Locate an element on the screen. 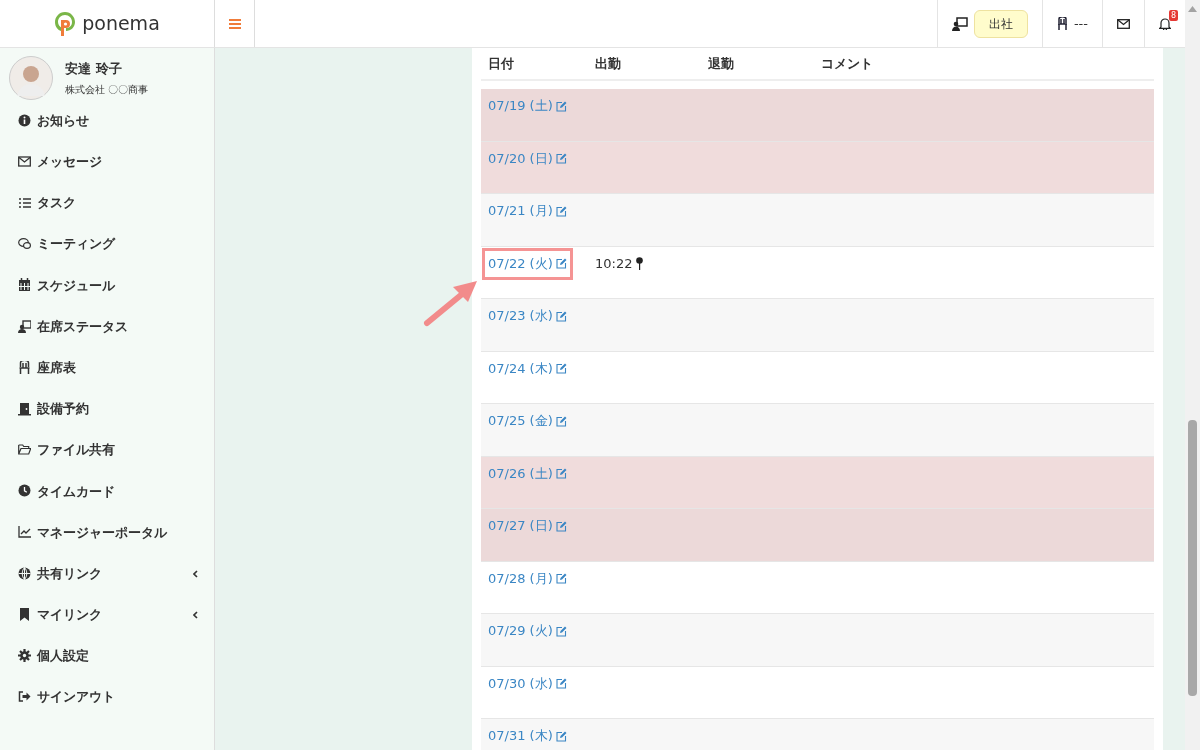  sidebar-item: メッセージ is located at coordinates (107, 162).